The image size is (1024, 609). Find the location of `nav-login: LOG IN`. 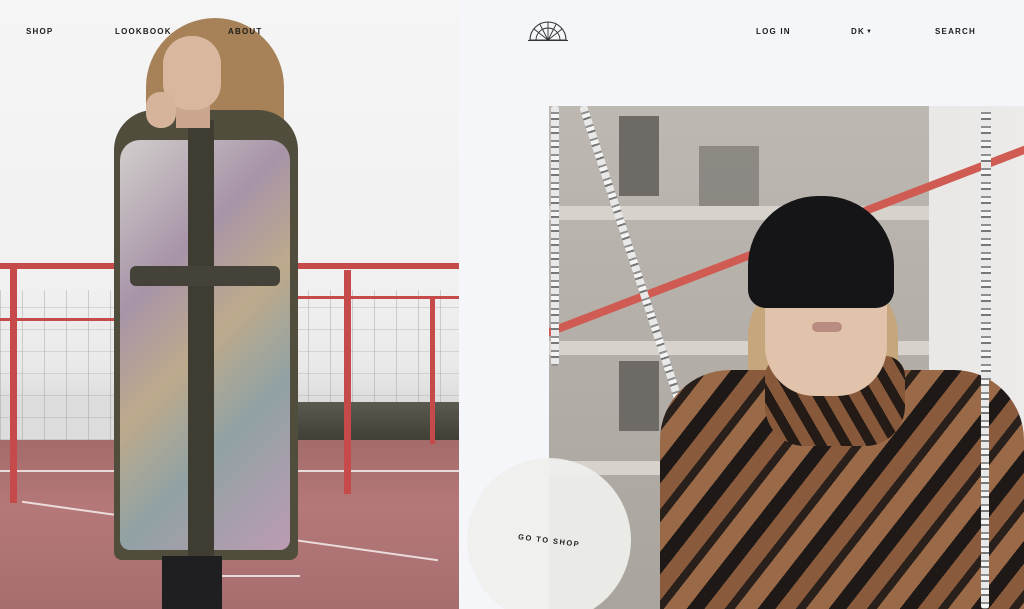

nav-login: LOG IN is located at coordinates (773, 31).